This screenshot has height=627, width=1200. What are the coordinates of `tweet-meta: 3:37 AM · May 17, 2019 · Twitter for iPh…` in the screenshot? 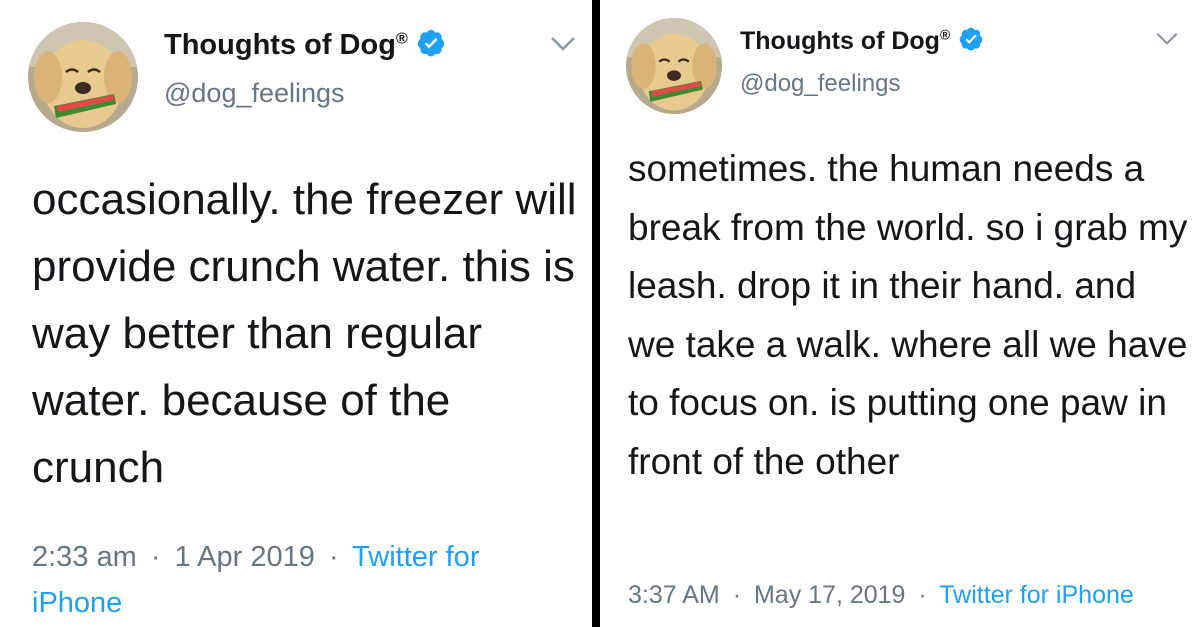 It's located at (908, 595).